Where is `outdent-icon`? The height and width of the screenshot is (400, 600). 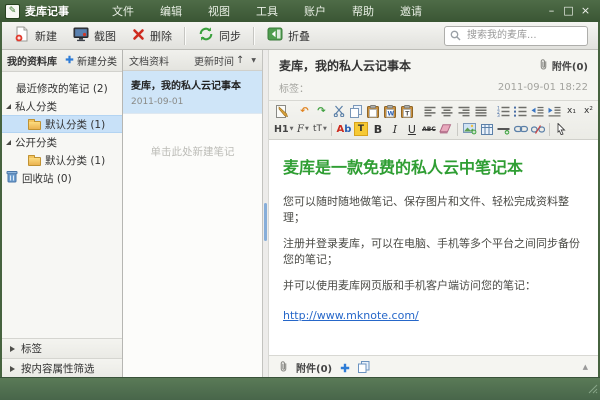
outdent-icon is located at coordinates (537, 111).